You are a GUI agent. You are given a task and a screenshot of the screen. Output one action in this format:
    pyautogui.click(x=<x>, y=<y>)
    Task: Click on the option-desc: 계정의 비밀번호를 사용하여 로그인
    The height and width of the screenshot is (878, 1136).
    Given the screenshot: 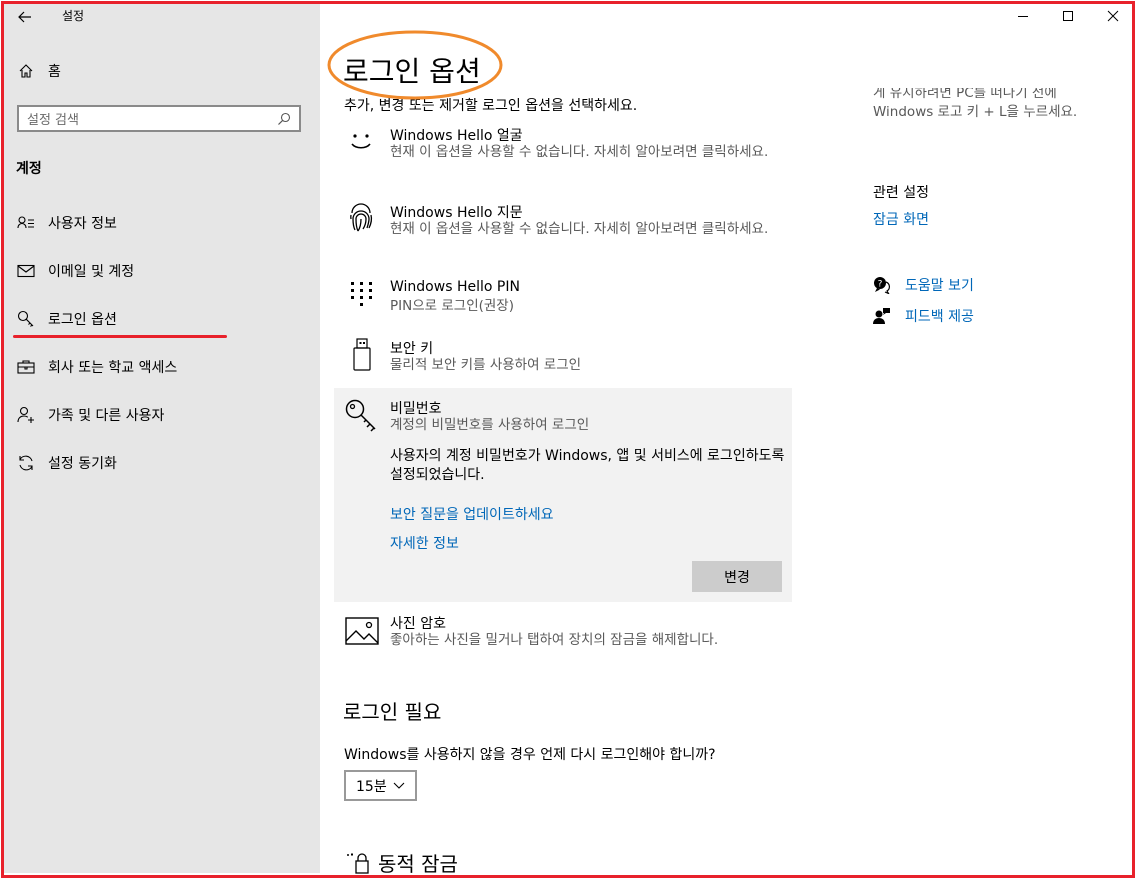 What is the action you would take?
    pyautogui.click(x=490, y=425)
    